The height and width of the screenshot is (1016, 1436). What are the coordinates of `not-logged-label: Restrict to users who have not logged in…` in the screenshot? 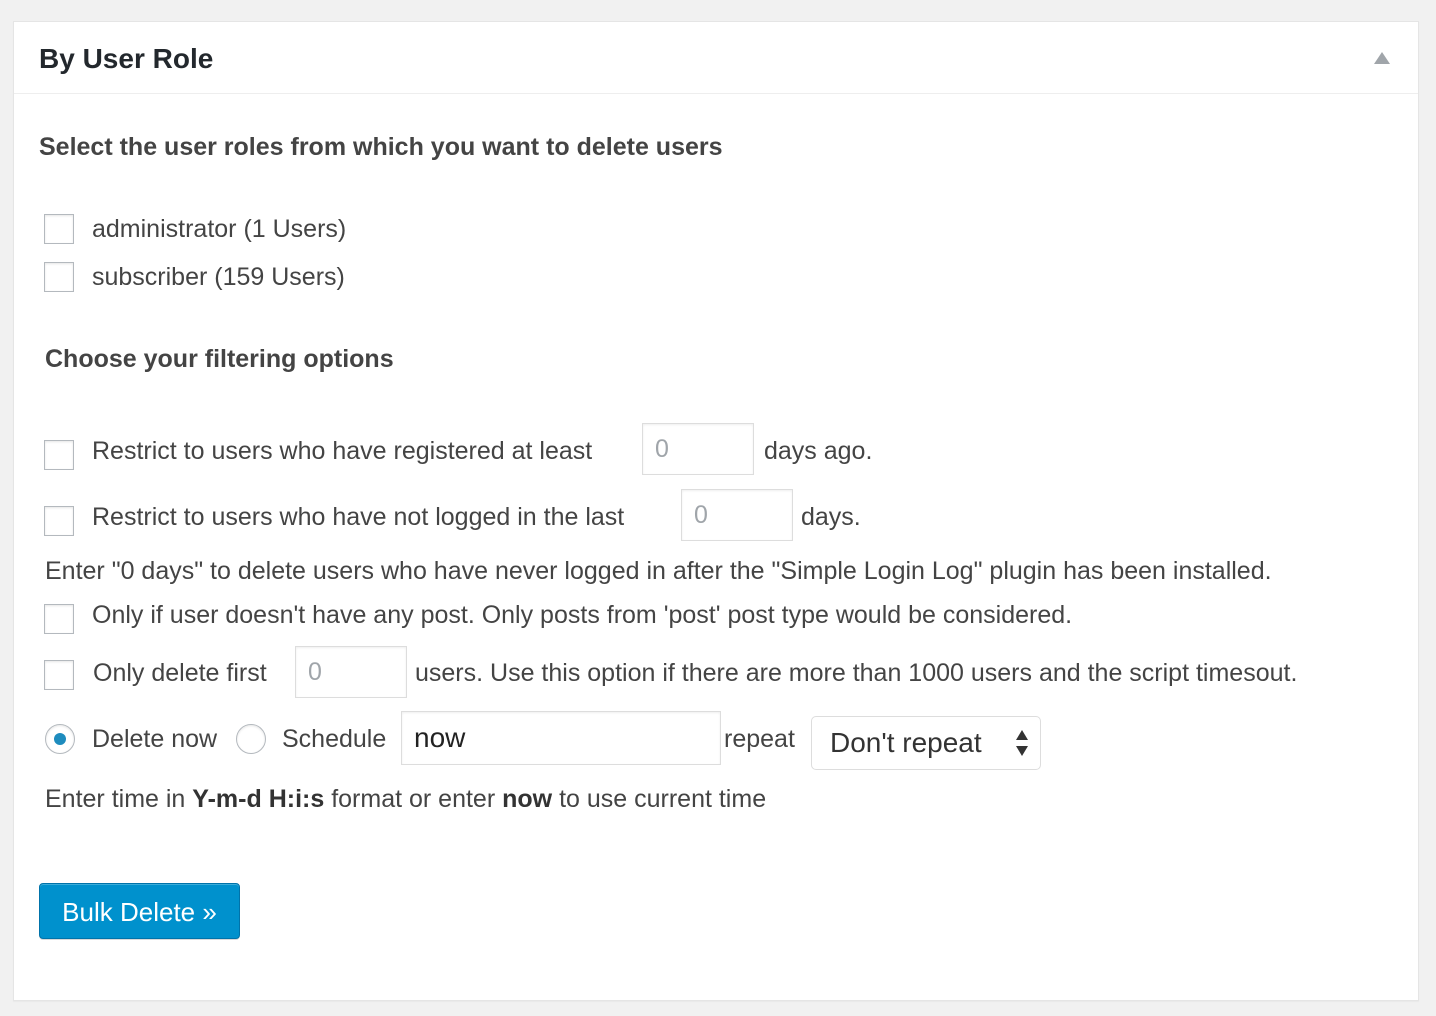 It's located at (358, 517).